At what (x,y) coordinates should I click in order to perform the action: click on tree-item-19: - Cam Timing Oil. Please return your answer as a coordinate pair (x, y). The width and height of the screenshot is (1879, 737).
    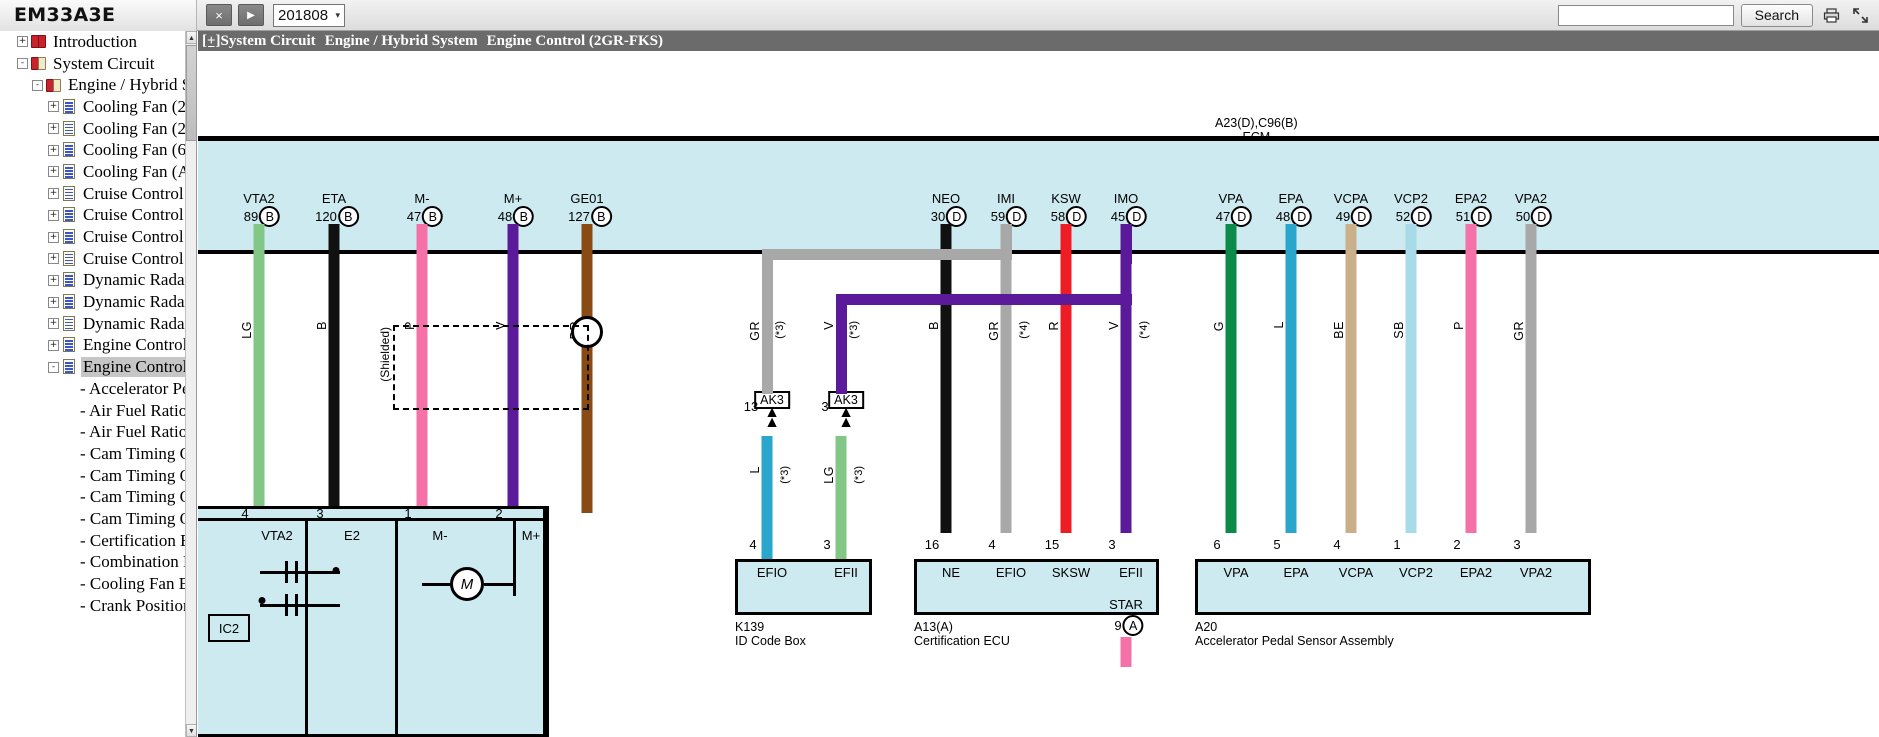
    Looking at the image, I should click on (93, 454).